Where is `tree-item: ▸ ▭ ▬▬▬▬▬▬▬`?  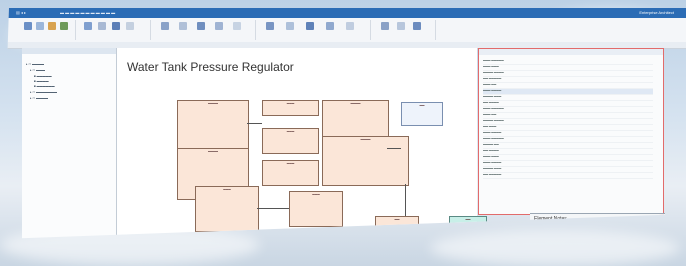 tree-item: ▸ ▭ ▬▬▬▬▬▬▬ is located at coordinates (43, 92).